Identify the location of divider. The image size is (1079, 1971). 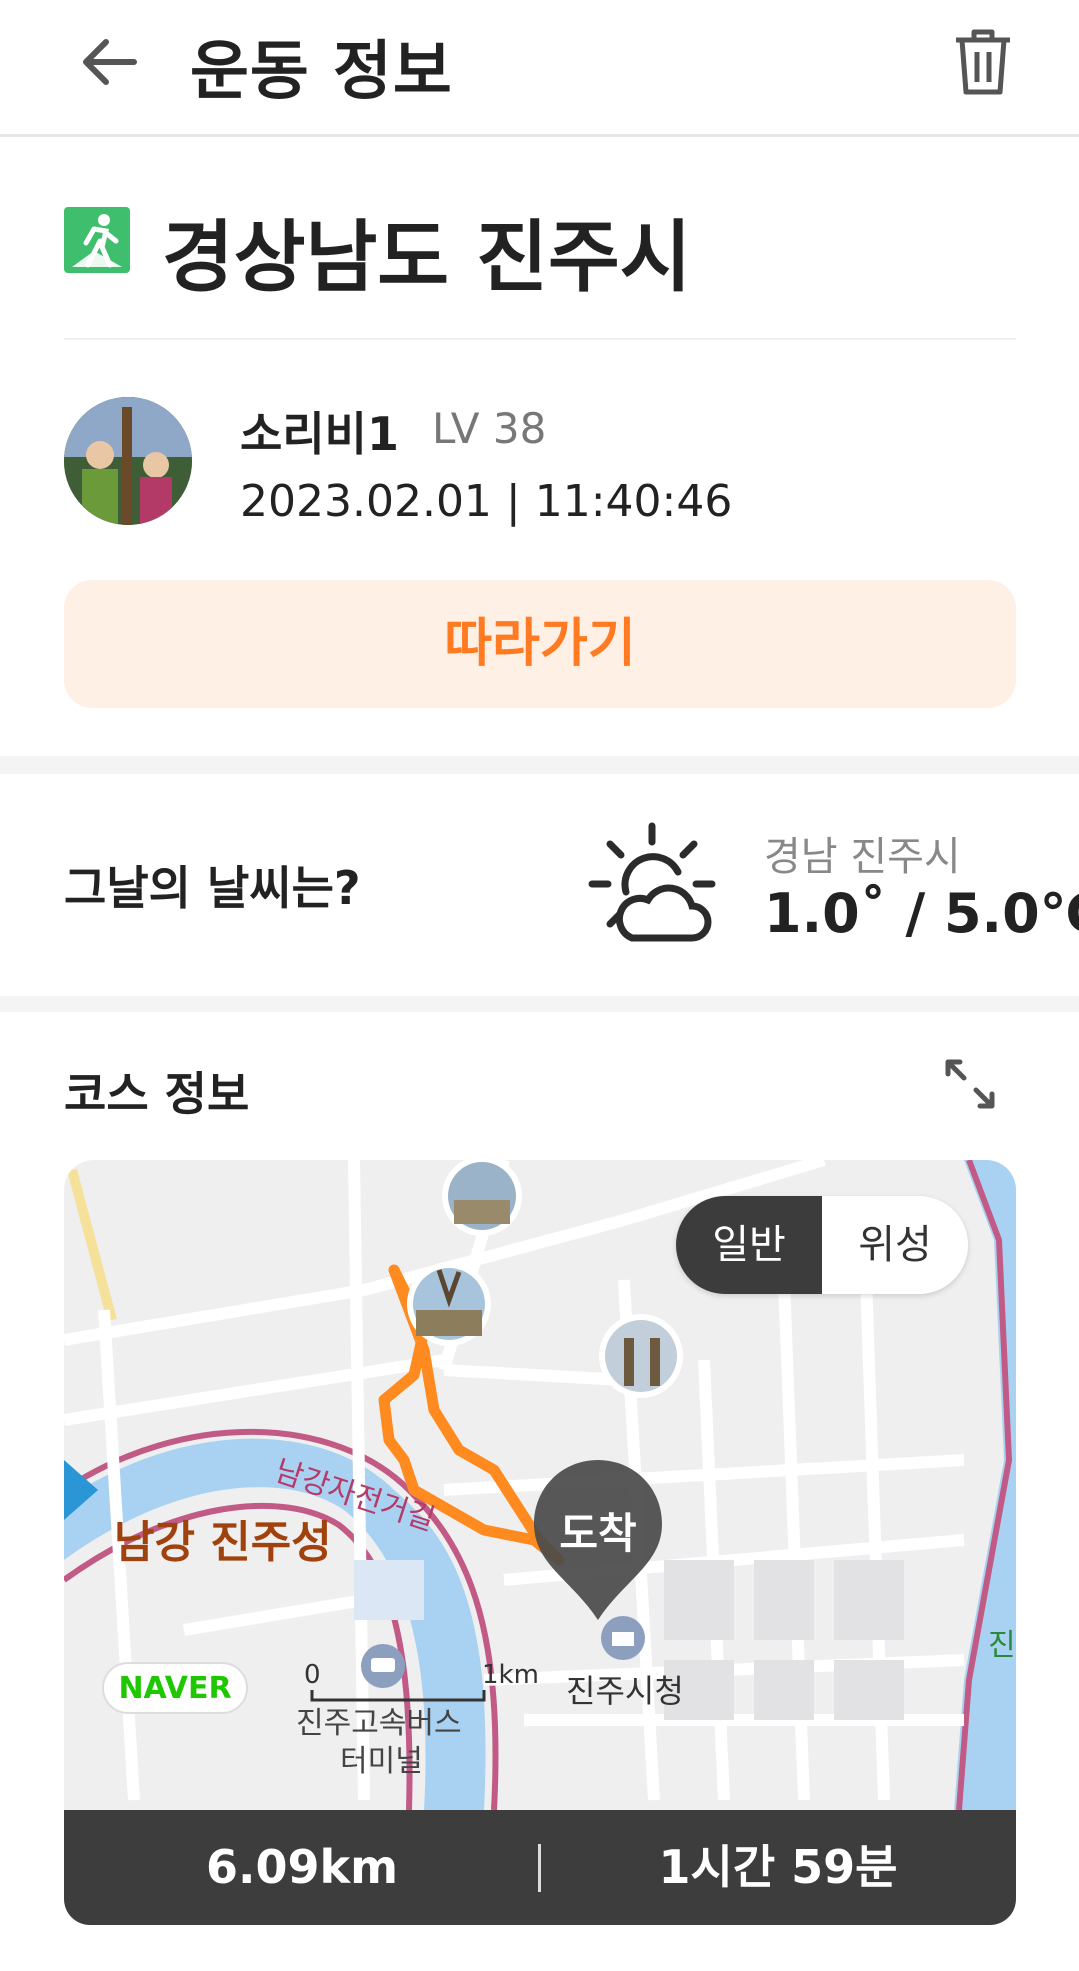
(540, 339).